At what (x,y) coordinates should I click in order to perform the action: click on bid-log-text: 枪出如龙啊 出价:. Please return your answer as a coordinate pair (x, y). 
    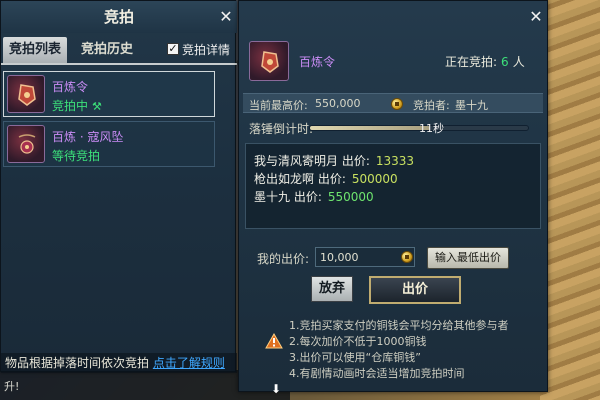
    Looking at the image, I should click on (300, 179).